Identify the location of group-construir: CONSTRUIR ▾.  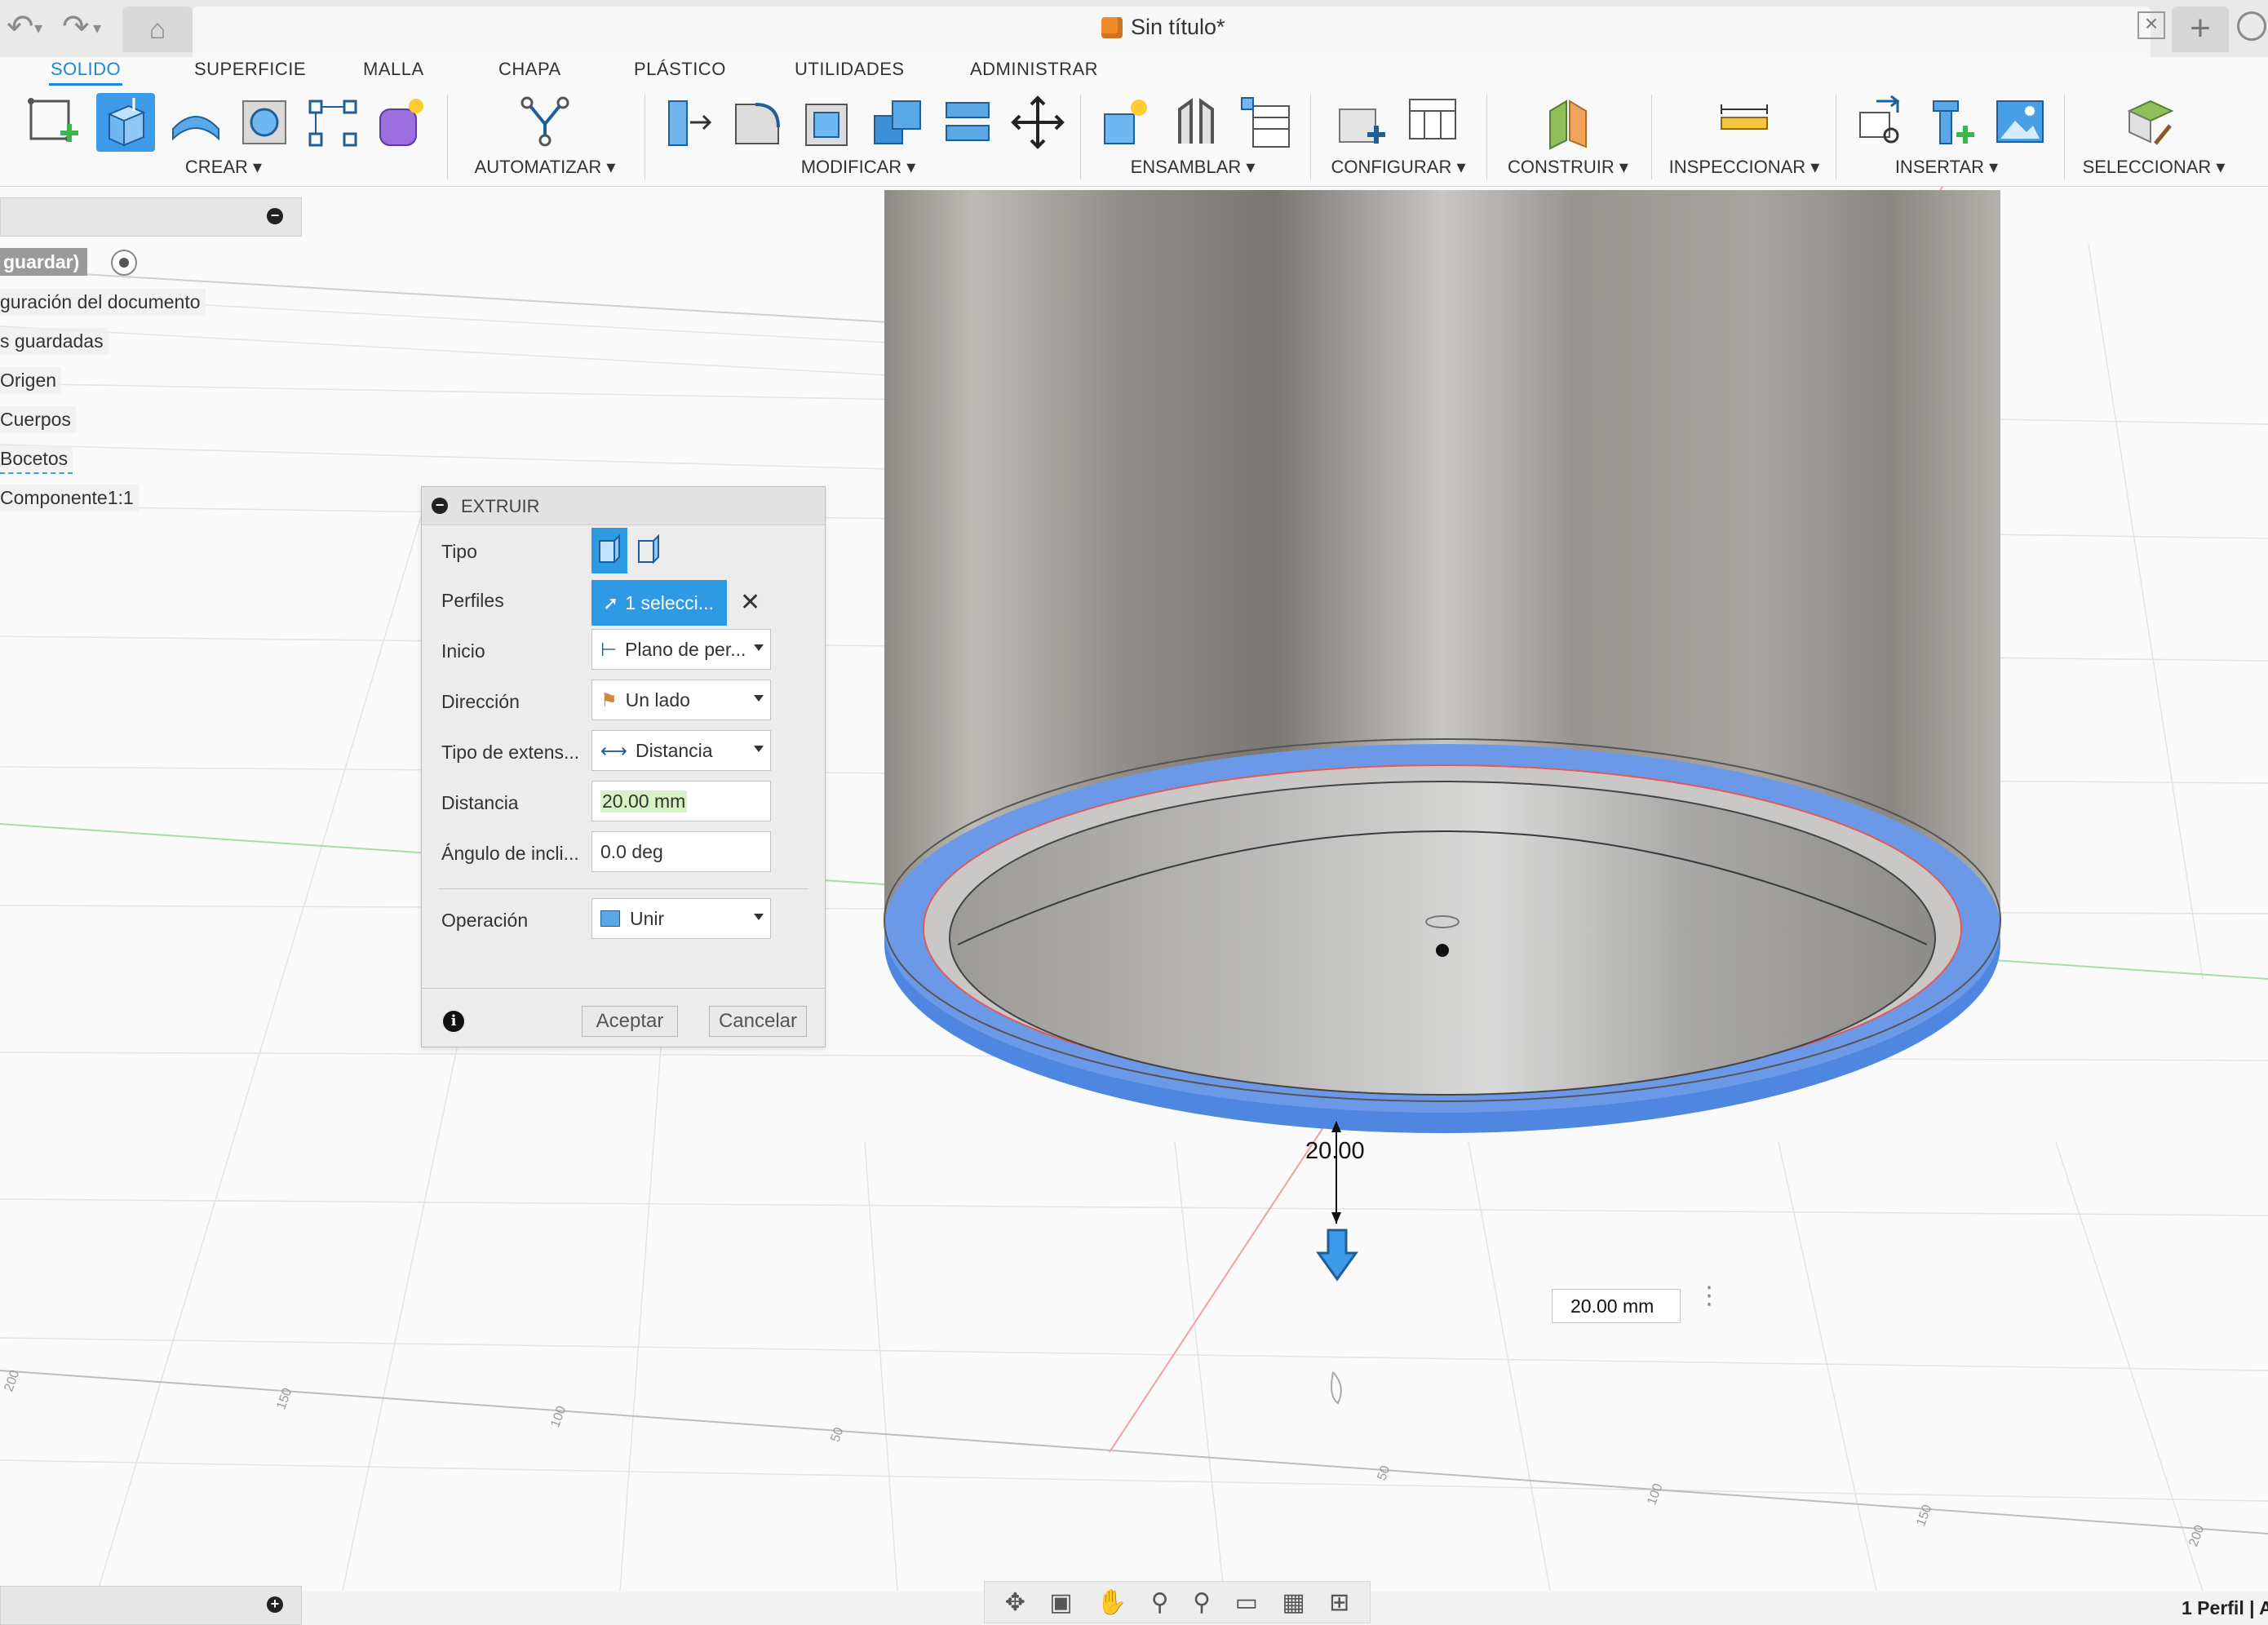
(1568, 167).